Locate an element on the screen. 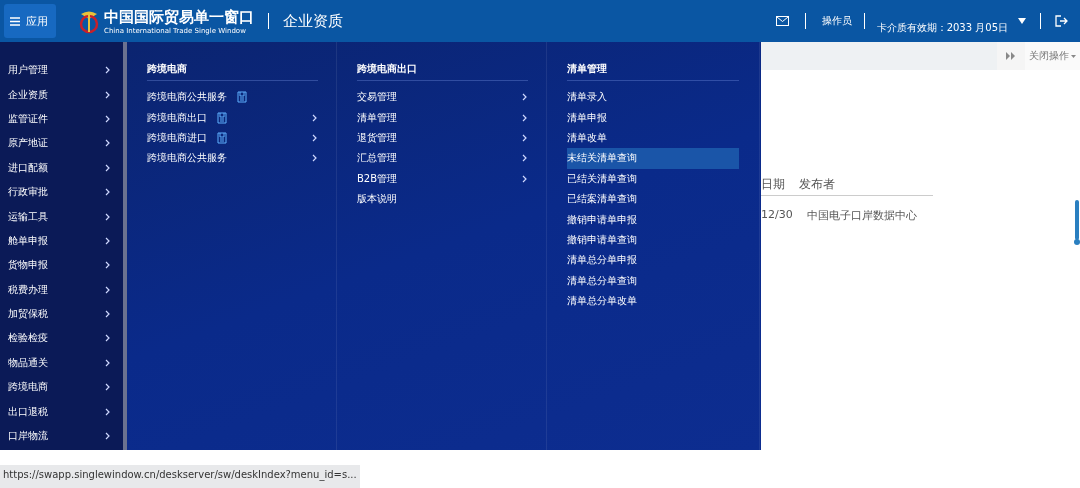 The image size is (1080, 488). sidebar-item: 原产地证 is located at coordinates (61, 143).